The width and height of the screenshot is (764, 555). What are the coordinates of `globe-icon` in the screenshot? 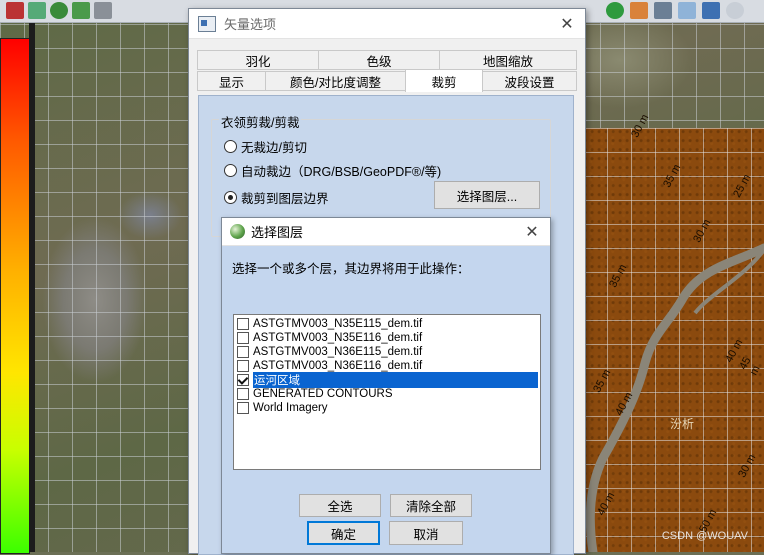 It's located at (237, 231).